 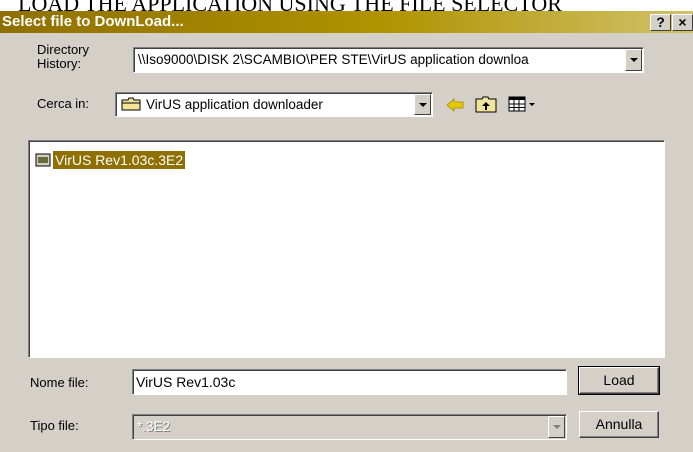 I want to click on lookin-dropdown-button, so click(x=422, y=104).